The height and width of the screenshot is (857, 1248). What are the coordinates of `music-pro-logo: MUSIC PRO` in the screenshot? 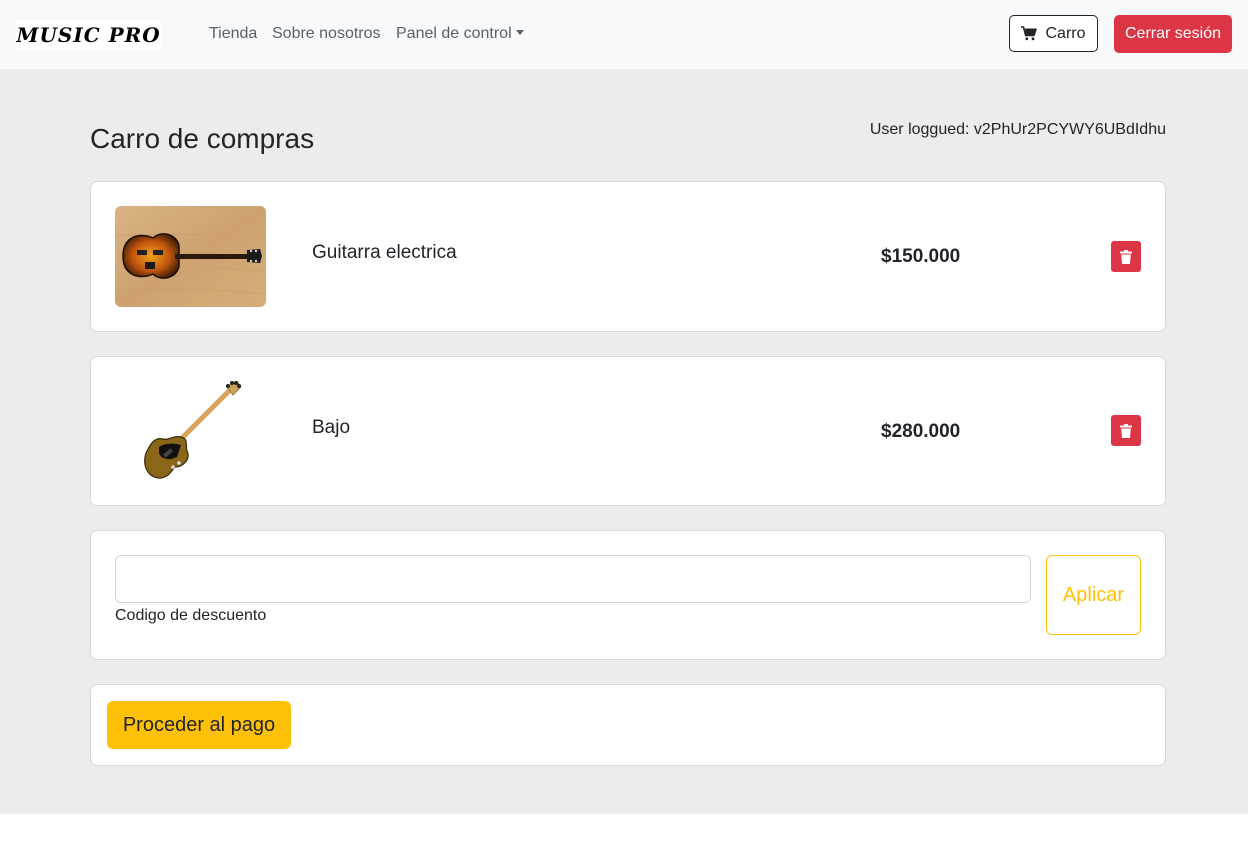 It's located at (88, 35).